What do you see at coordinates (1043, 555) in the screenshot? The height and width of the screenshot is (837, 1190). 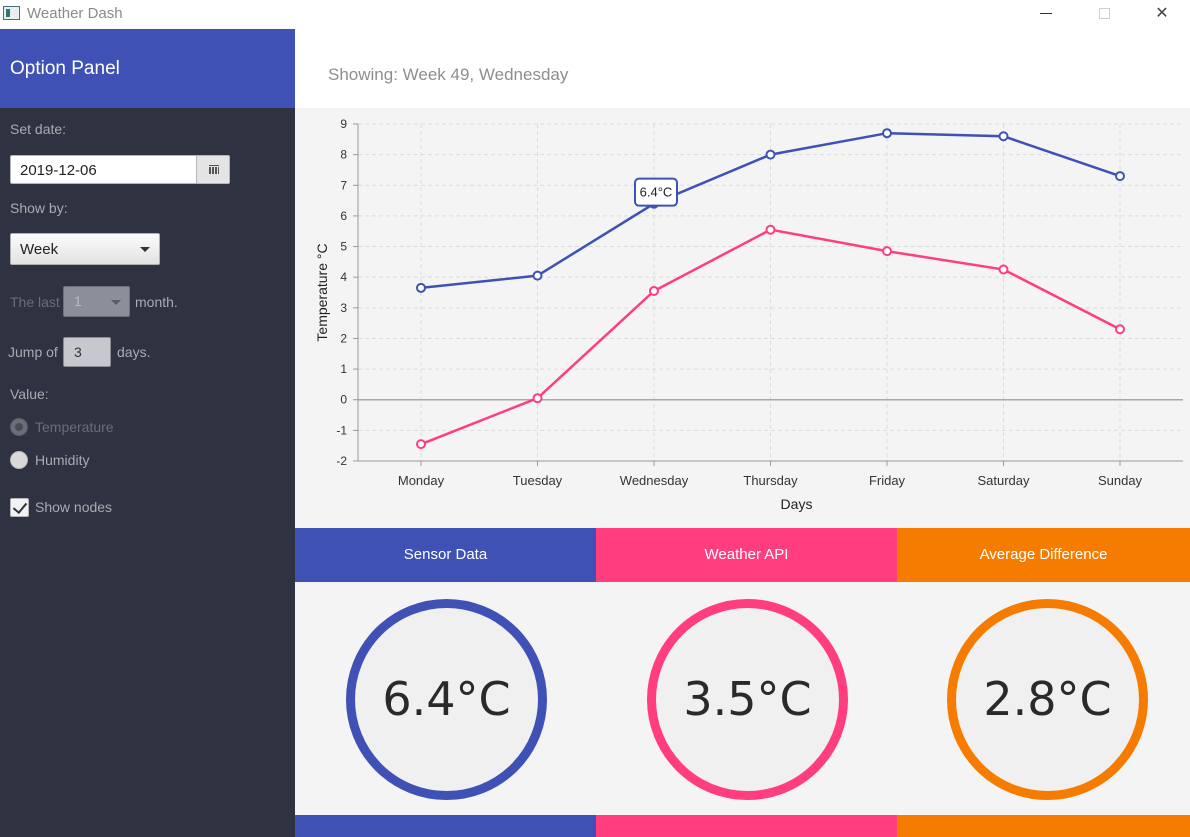 I see `tab-average-difference: Average Difference` at bounding box center [1043, 555].